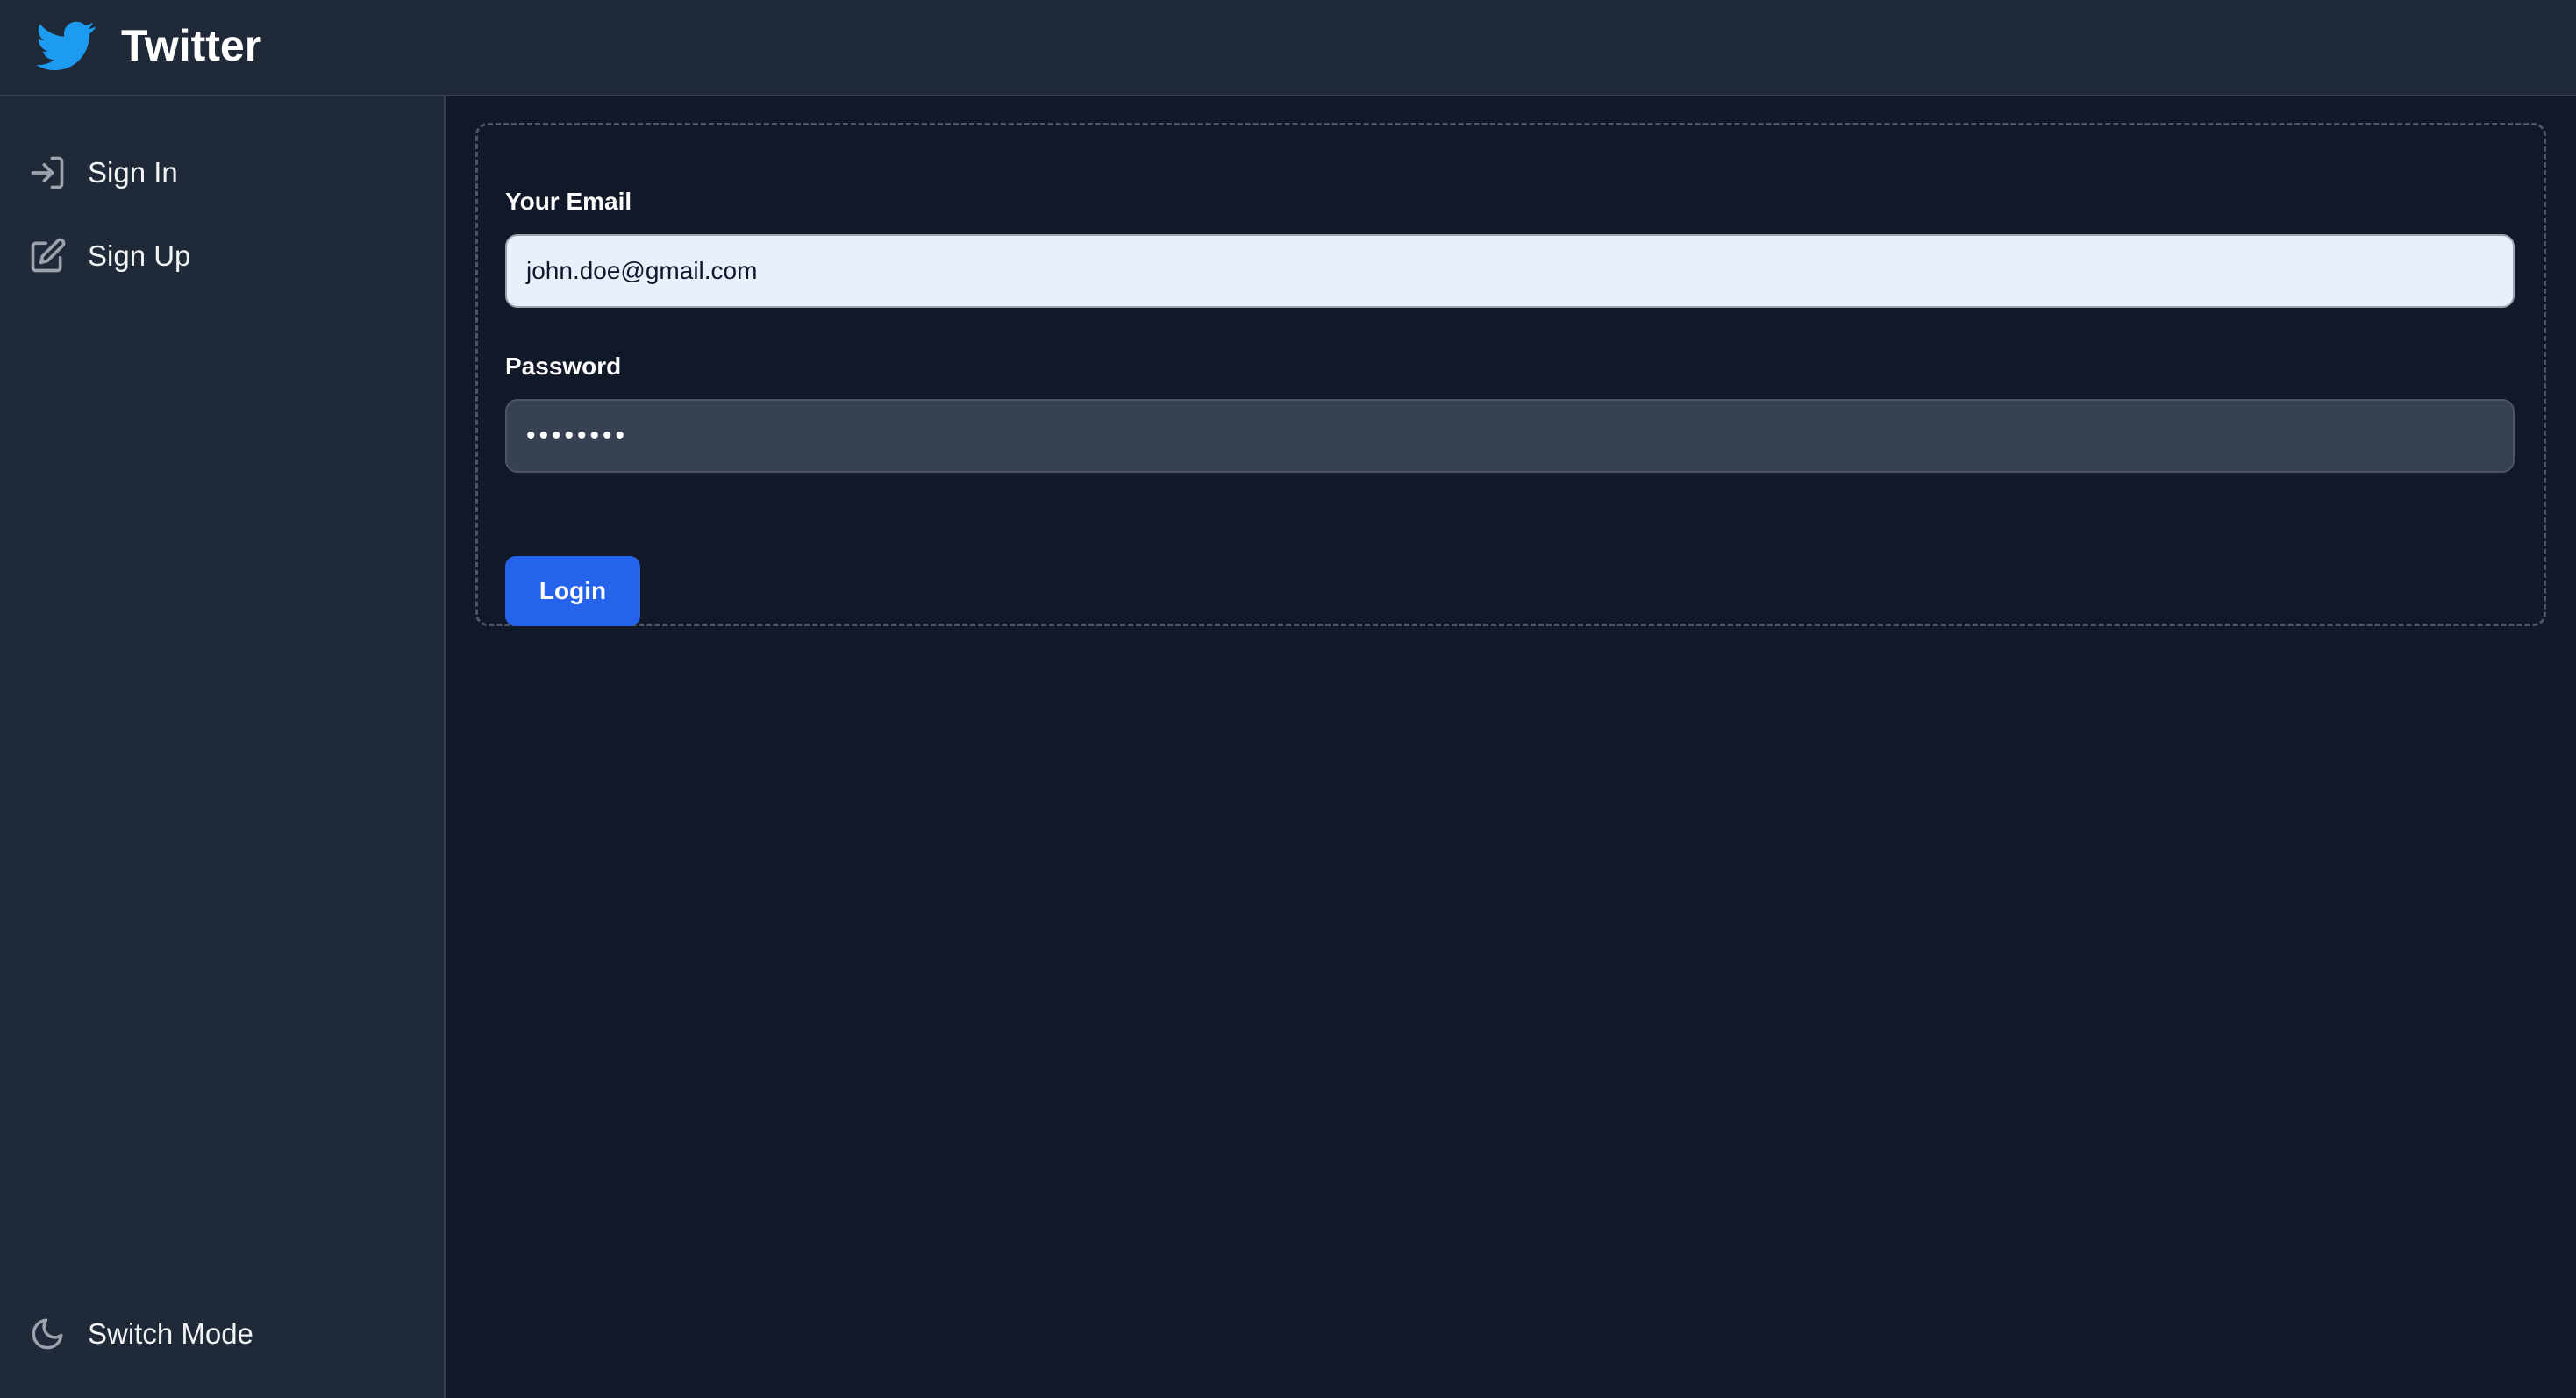 The image size is (2576, 1398). What do you see at coordinates (563, 366) in the screenshot?
I see `password-label: Password` at bounding box center [563, 366].